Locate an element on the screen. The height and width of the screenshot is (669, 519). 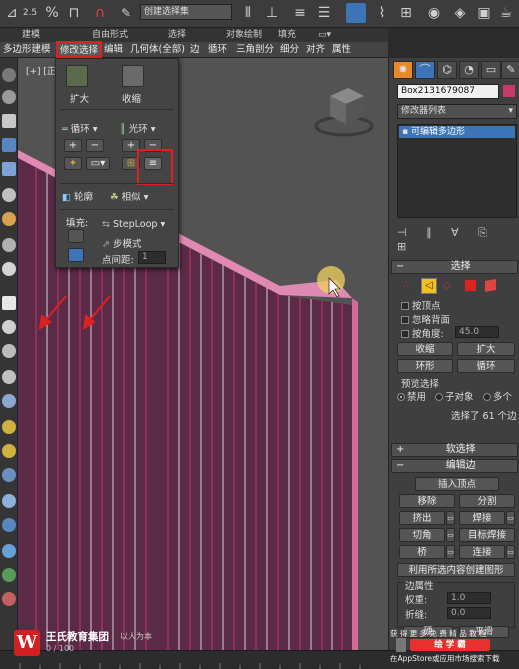
panel-polygon-modeling: 多边形建模 is located at coordinates (27, 50).